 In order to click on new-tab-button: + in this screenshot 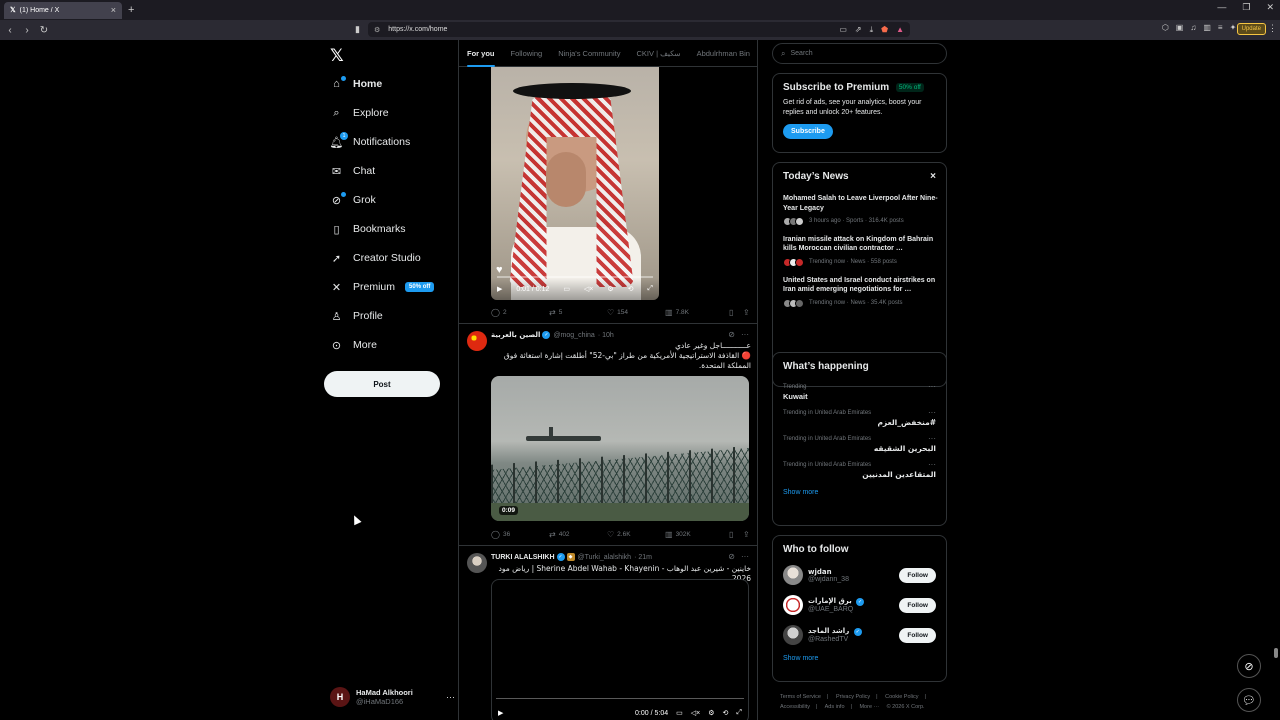, I will do `click(131, 10)`.